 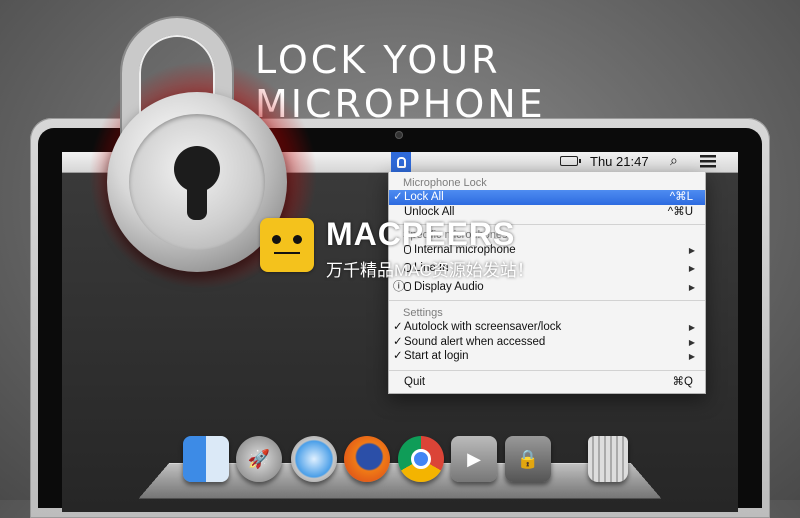 What do you see at coordinates (423, 313) in the screenshot?
I see `menu-section-settings: Settings` at bounding box center [423, 313].